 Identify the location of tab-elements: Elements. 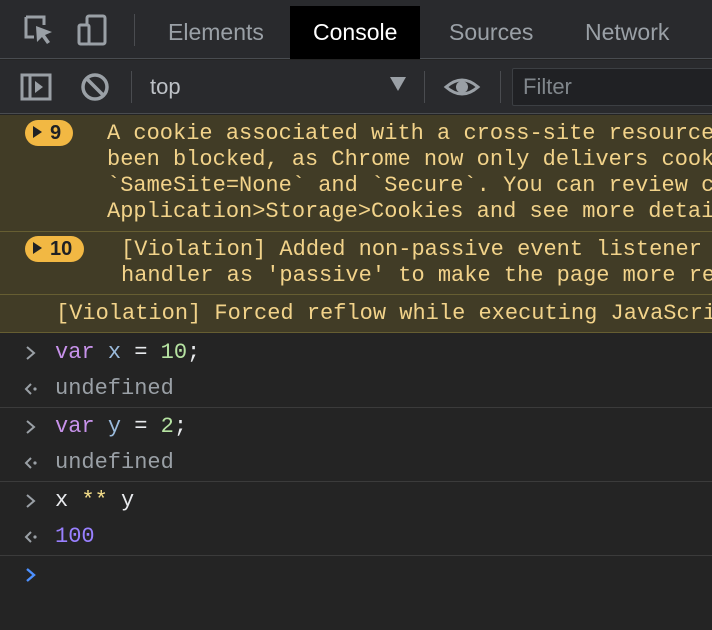
(216, 32).